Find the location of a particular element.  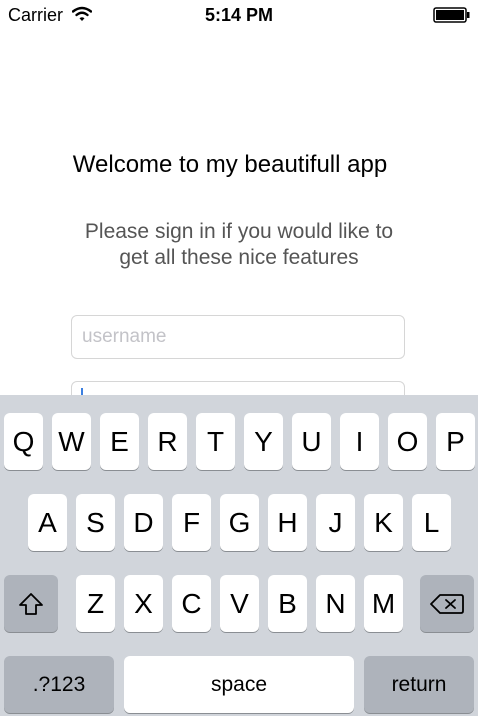

key-d: D is located at coordinates (143, 522).